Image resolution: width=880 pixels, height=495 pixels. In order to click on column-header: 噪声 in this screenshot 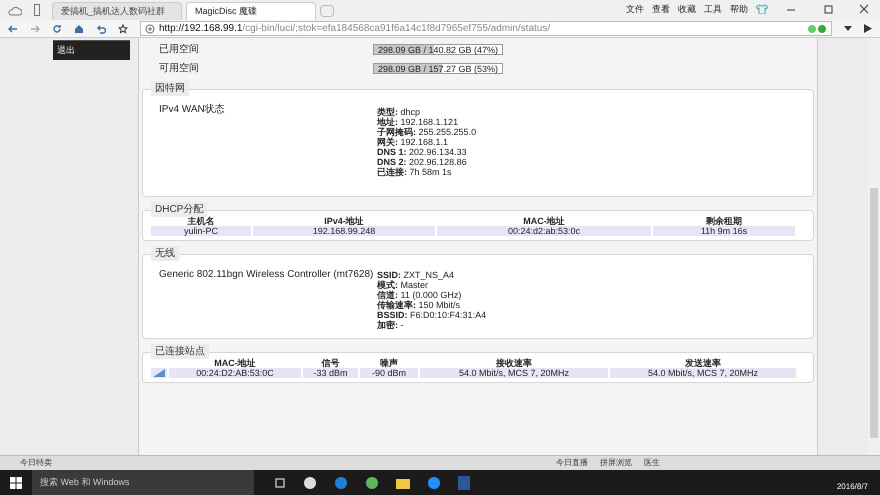, I will do `click(389, 363)`.